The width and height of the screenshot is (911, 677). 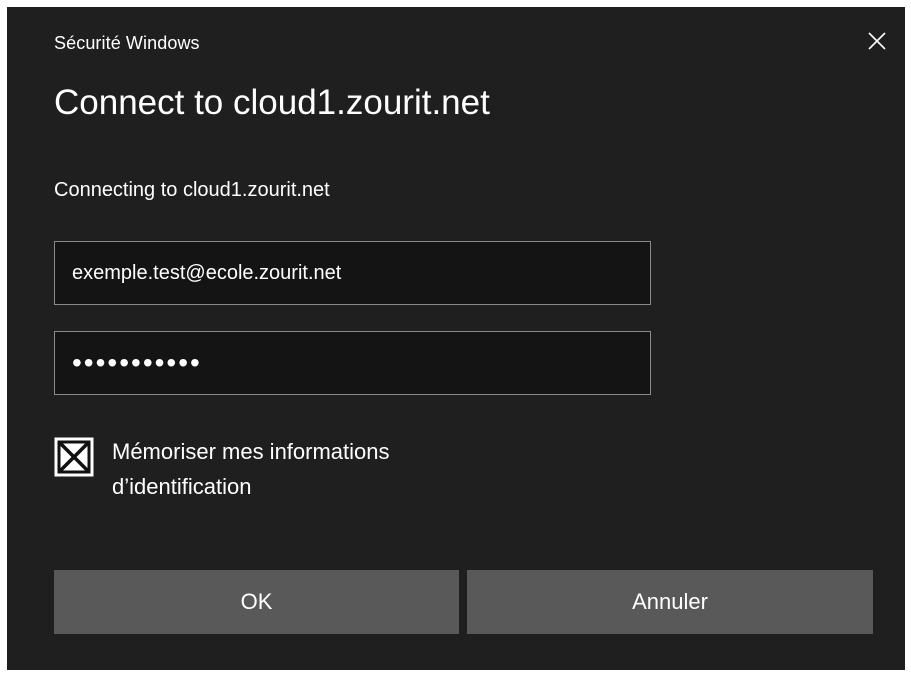 What do you see at coordinates (352, 363) in the screenshot?
I see `password-field` at bounding box center [352, 363].